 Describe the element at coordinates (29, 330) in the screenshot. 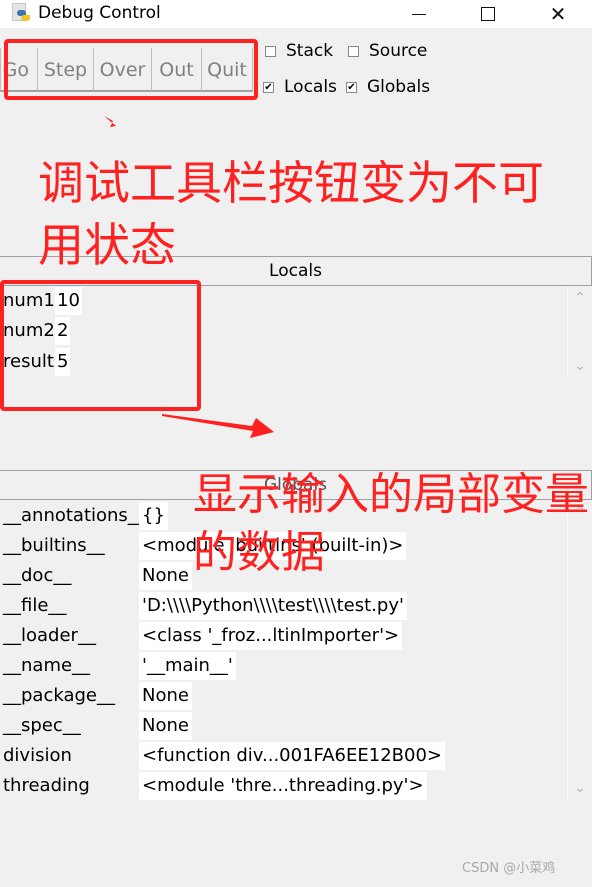

I see `var-name: num2` at that location.